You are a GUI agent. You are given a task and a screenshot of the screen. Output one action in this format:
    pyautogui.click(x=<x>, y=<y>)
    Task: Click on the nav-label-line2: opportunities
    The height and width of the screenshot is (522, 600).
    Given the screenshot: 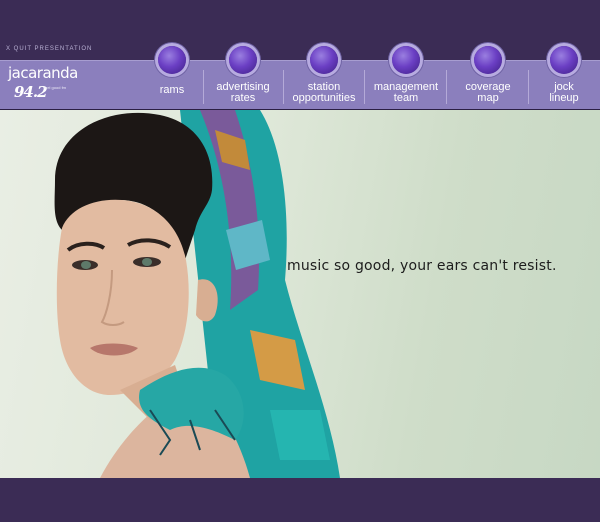 What is the action you would take?
    pyautogui.click(x=324, y=98)
    